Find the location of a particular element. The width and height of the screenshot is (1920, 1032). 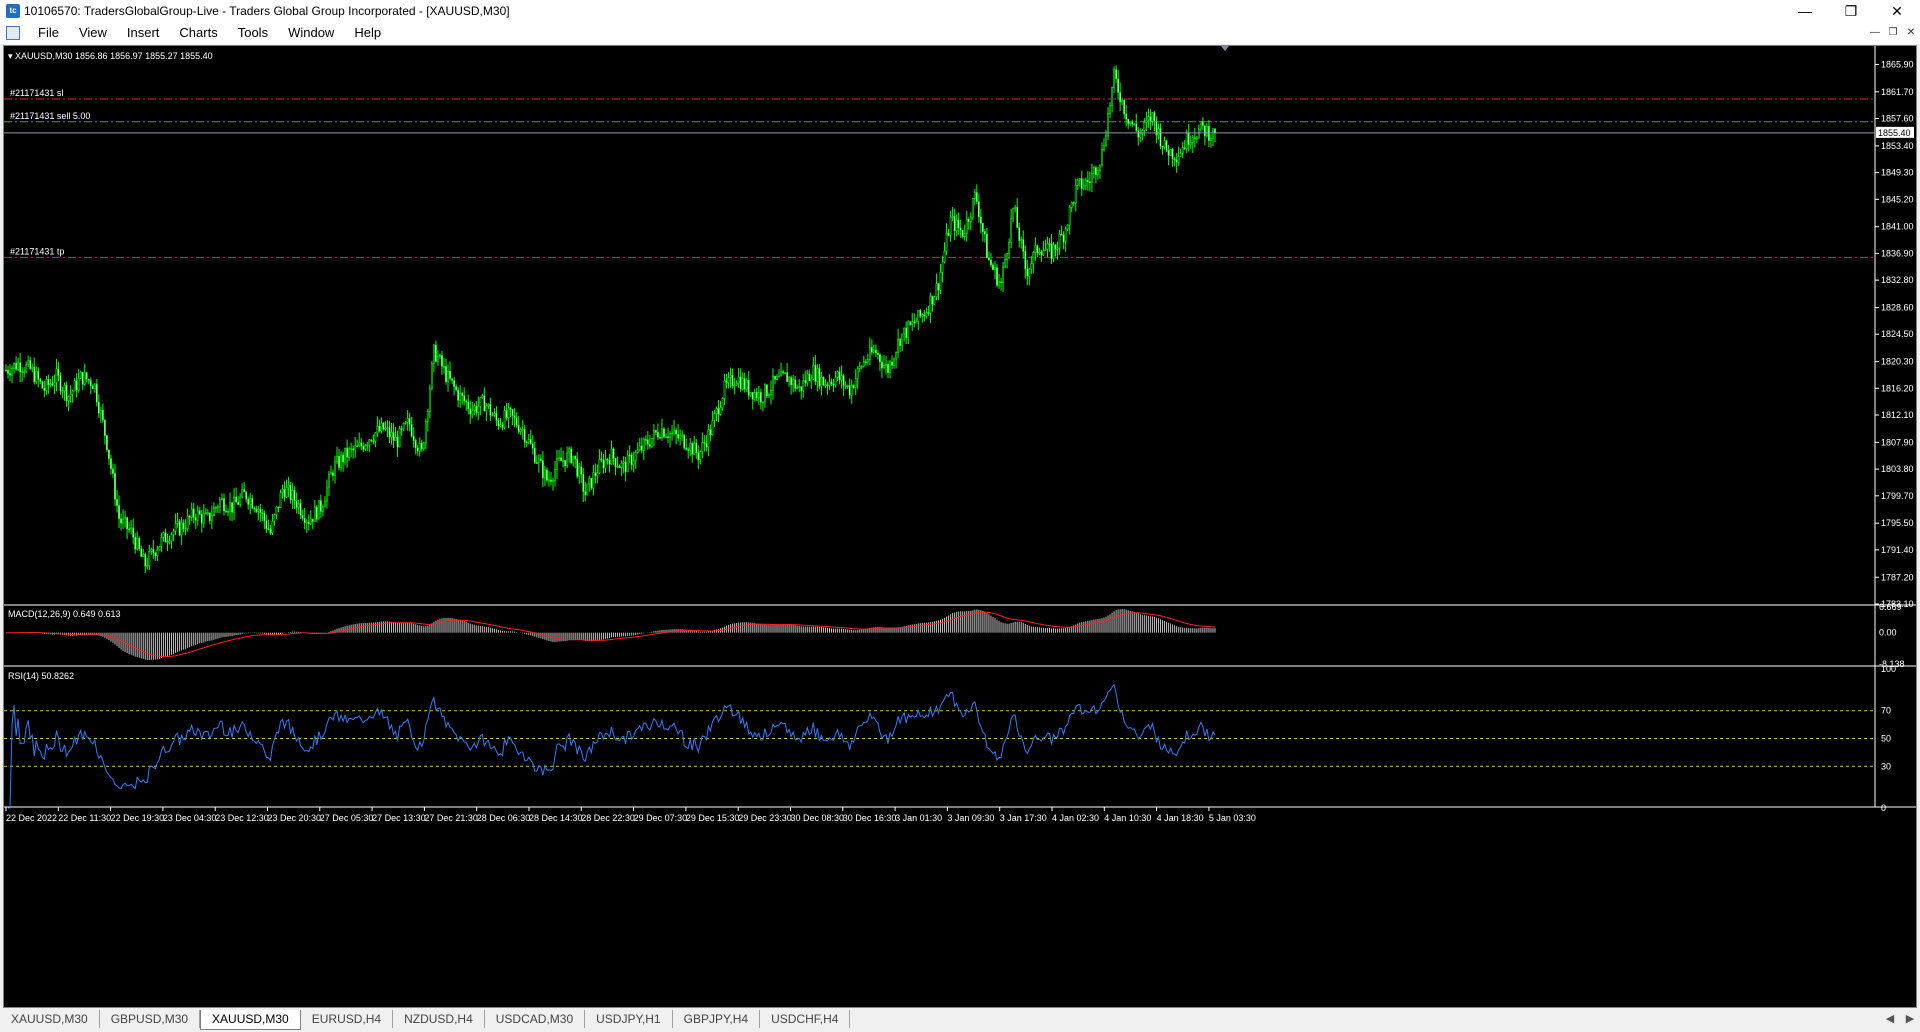

tab-xauusd-m30-active: XAUUSD,M30 is located at coordinates (250, 1020).